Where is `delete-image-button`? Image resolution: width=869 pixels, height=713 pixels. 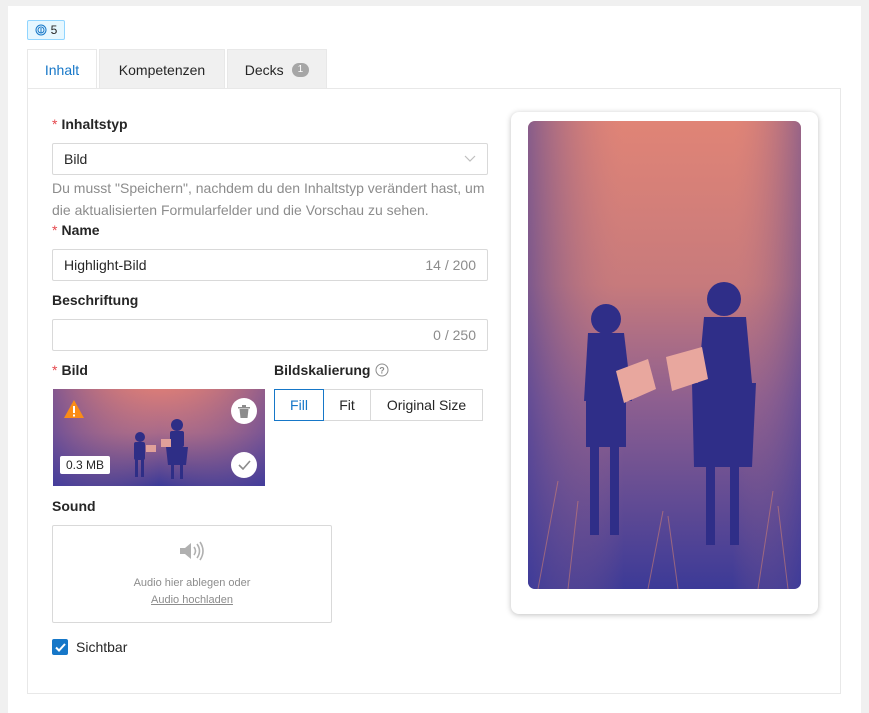 delete-image-button is located at coordinates (244, 411).